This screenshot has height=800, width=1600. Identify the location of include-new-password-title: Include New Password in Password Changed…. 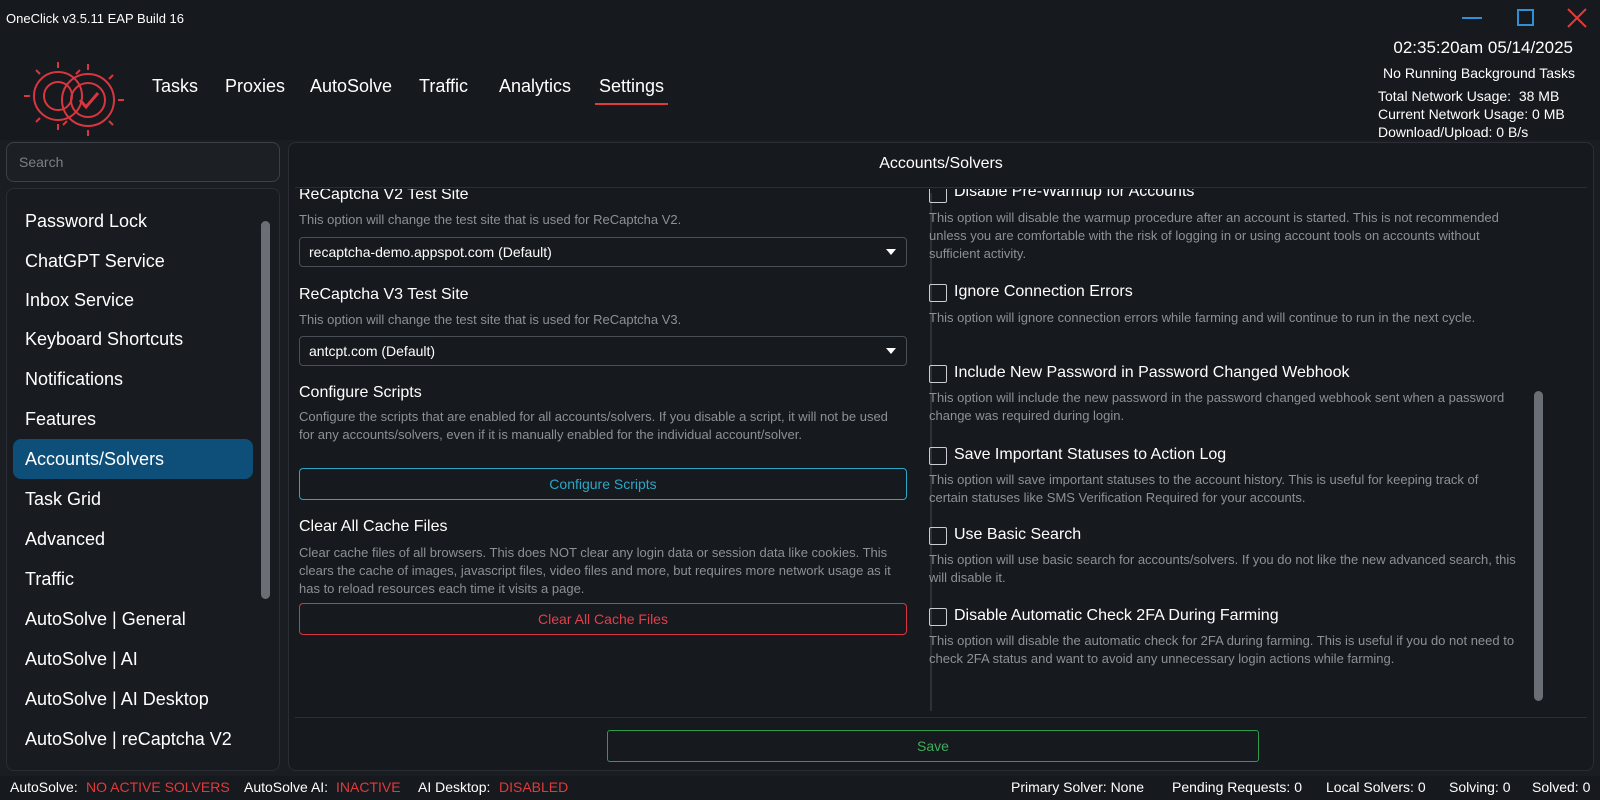
(1152, 372).